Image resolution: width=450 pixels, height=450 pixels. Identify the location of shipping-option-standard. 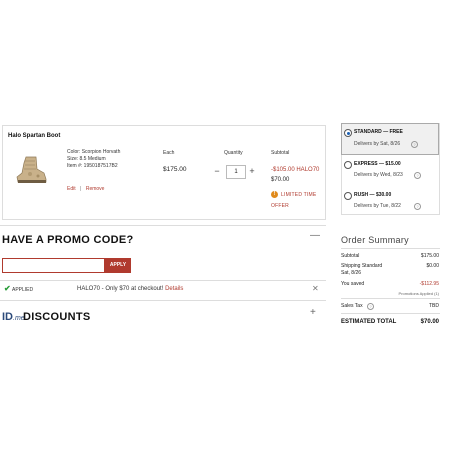
(390, 139).